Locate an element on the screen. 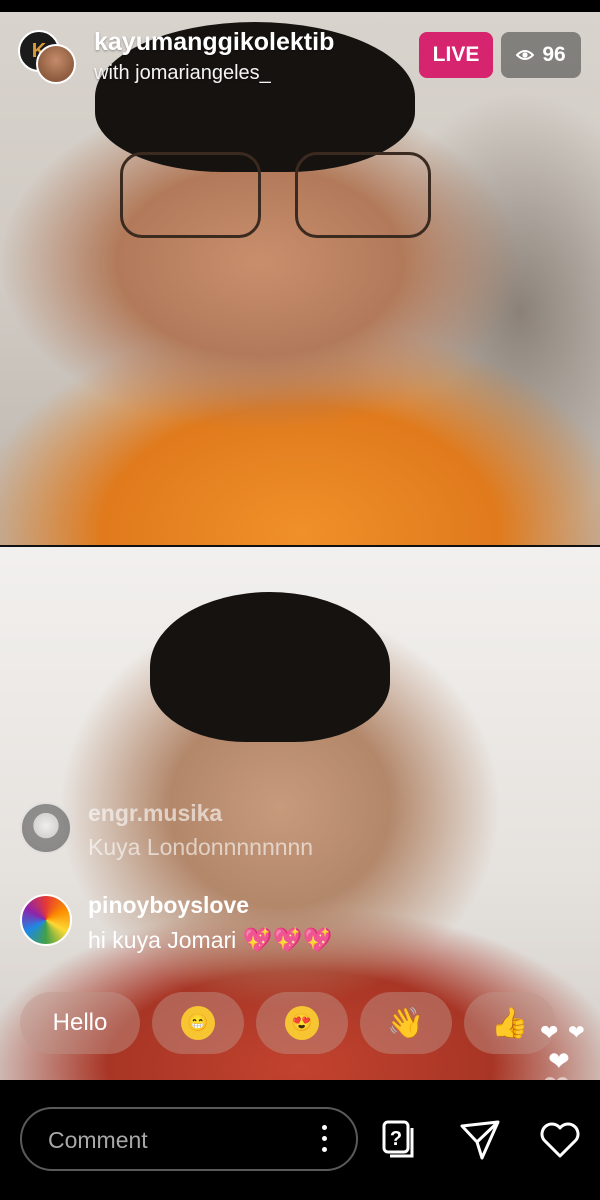 The image size is (600, 1200). comment-text-row: hi kuya Jomari 💖💖💖 is located at coordinates (210, 940).